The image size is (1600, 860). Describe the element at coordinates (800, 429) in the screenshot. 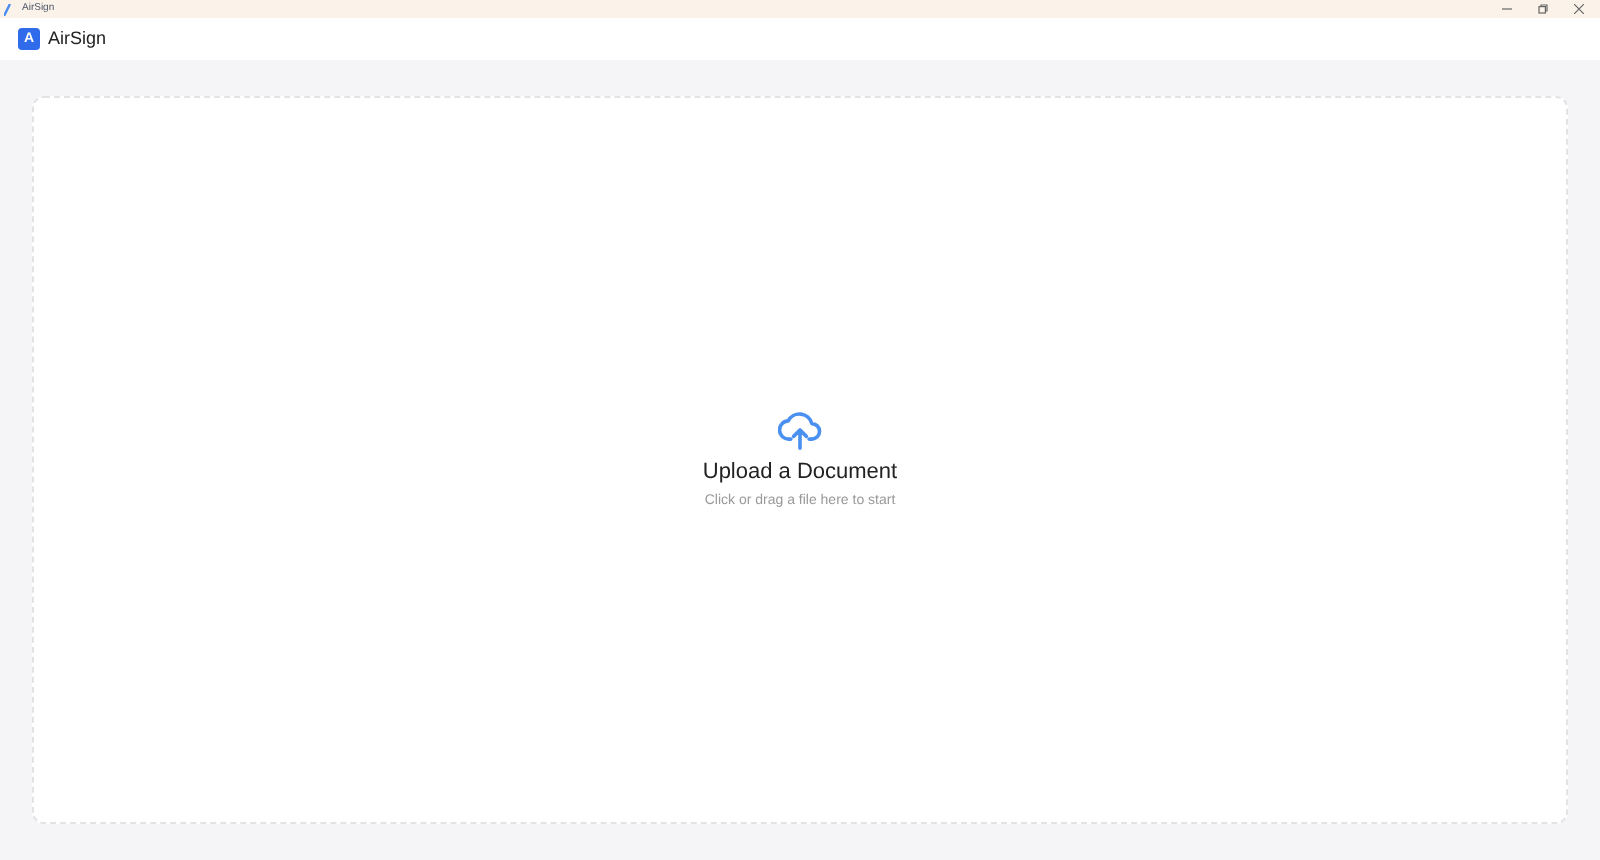

I see `cloud-upload-icon` at that location.